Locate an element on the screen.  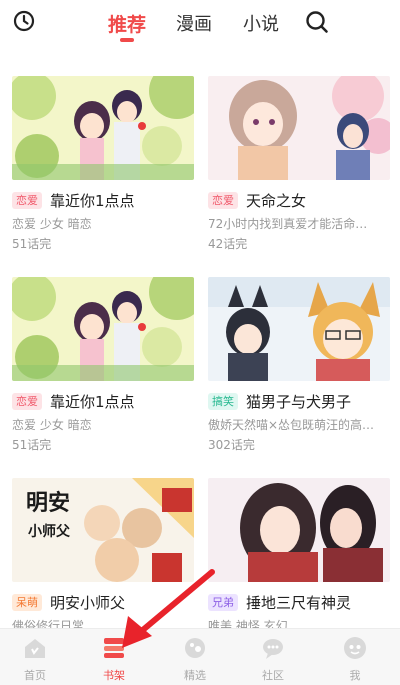
nav-featured: 精选 is located at coordinates (195, 657).